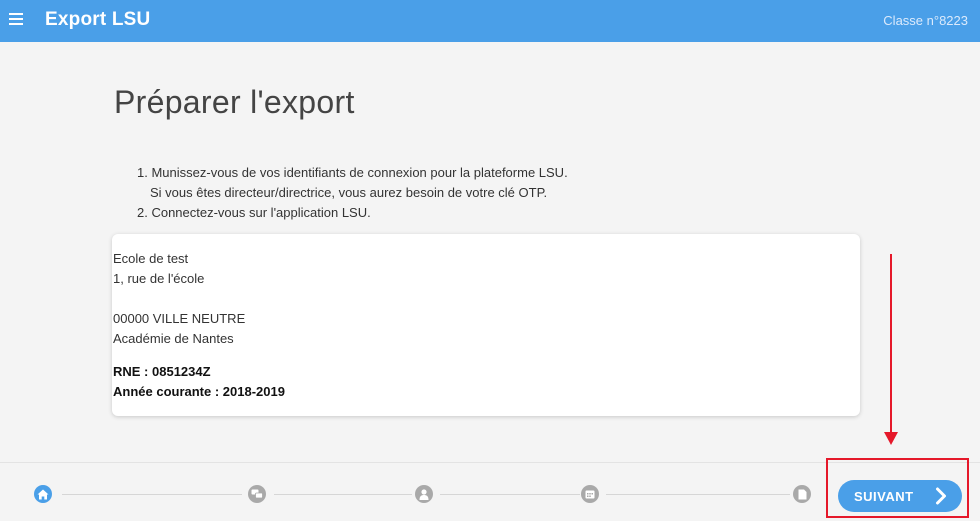  What do you see at coordinates (891, 344) in the screenshot?
I see `annotation-arrow-line` at bounding box center [891, 344].